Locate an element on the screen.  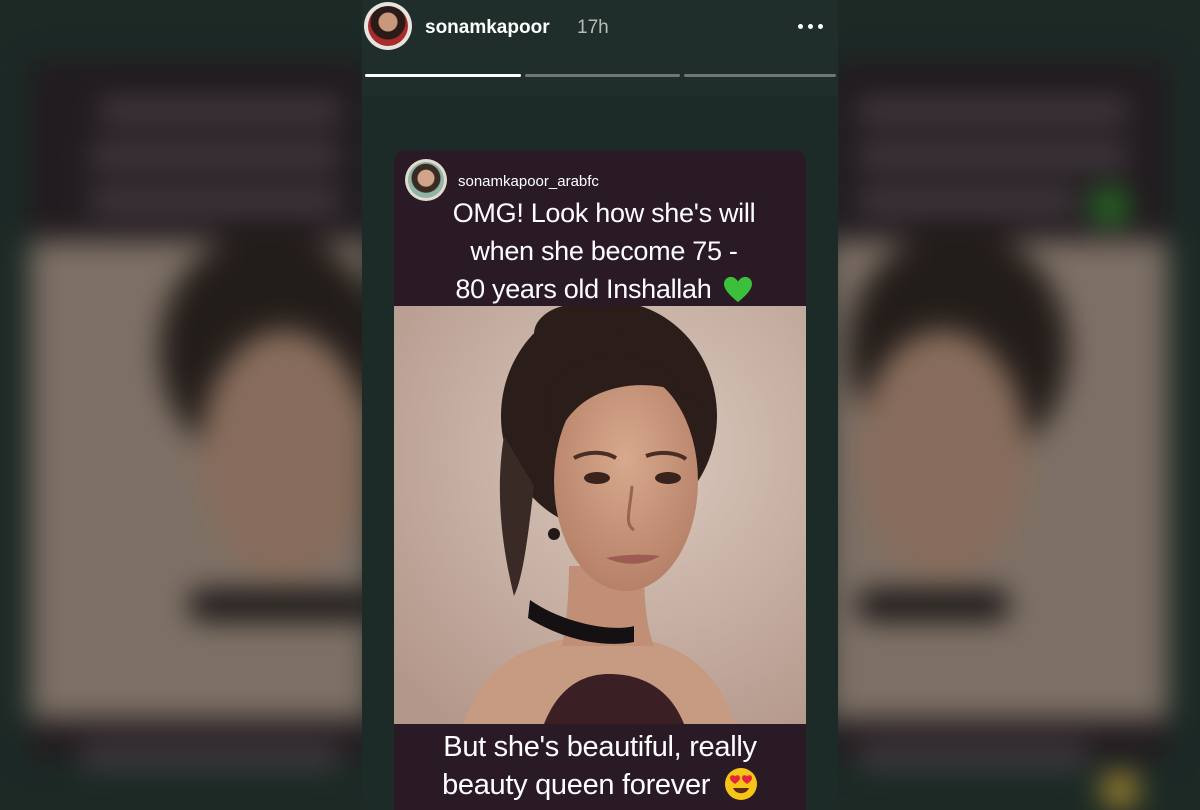
repost-username: sonamkapoor_arabfc is located at coordinates (528, 181).